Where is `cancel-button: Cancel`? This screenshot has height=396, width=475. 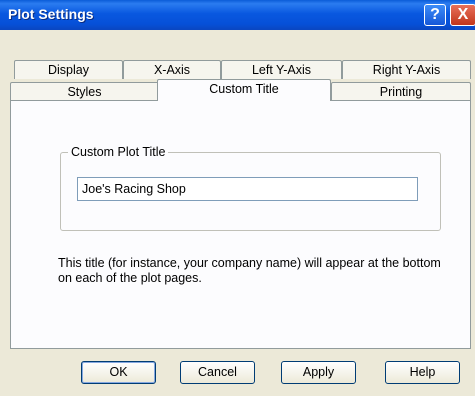 cancel-button: Cancel is located at coordinates (217, 372).